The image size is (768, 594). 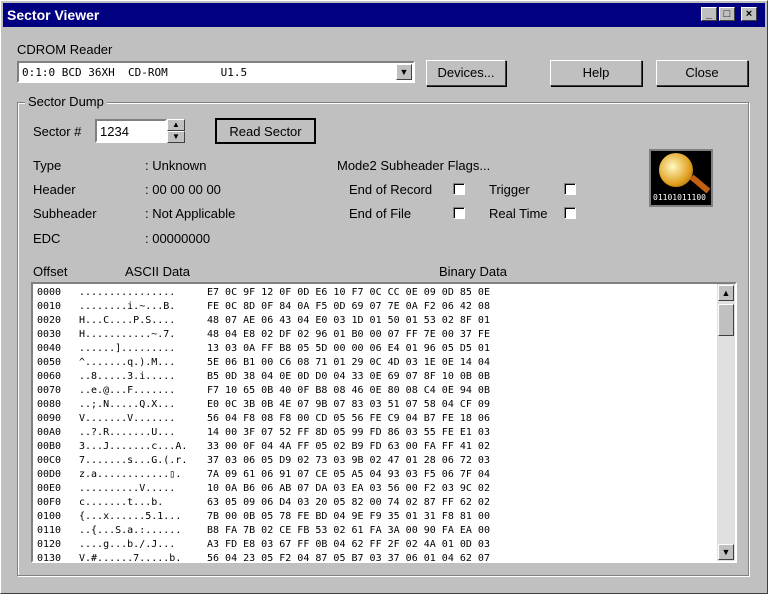 What do you see at coordinates (57, 131) in the screenshot?
I see `sector-number-label: Sector #` at bounding box center [57, 131].